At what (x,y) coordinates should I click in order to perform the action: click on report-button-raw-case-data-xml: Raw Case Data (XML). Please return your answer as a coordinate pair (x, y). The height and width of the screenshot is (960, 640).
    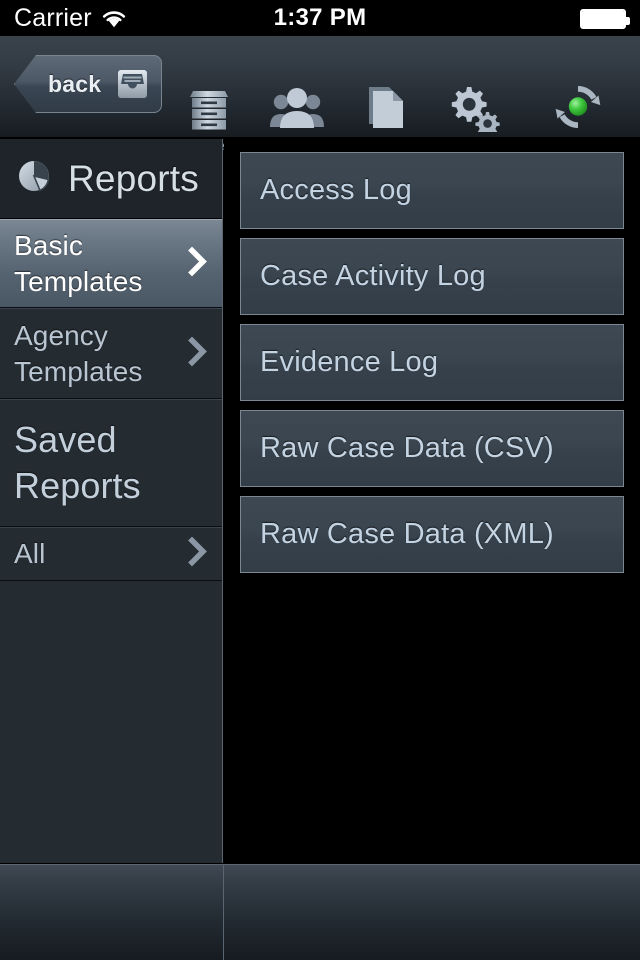
    Looking at the image, I should click on (432, 534).